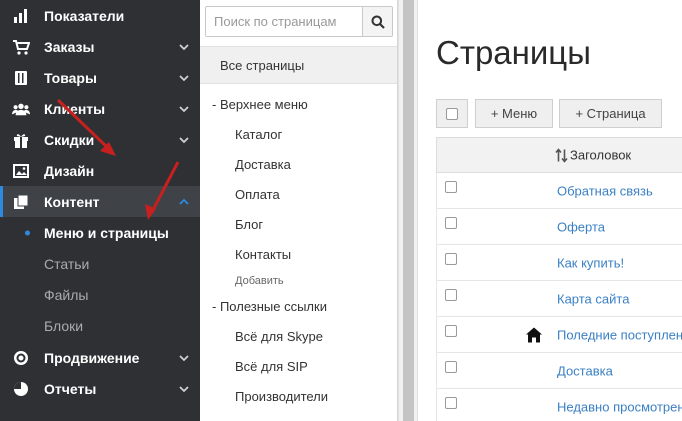 The image size is (682, 421). What do you see at coordinates (590, 262) in the screenshot?
I see `page-link: Как купить!` at bounding box center [590, 262].